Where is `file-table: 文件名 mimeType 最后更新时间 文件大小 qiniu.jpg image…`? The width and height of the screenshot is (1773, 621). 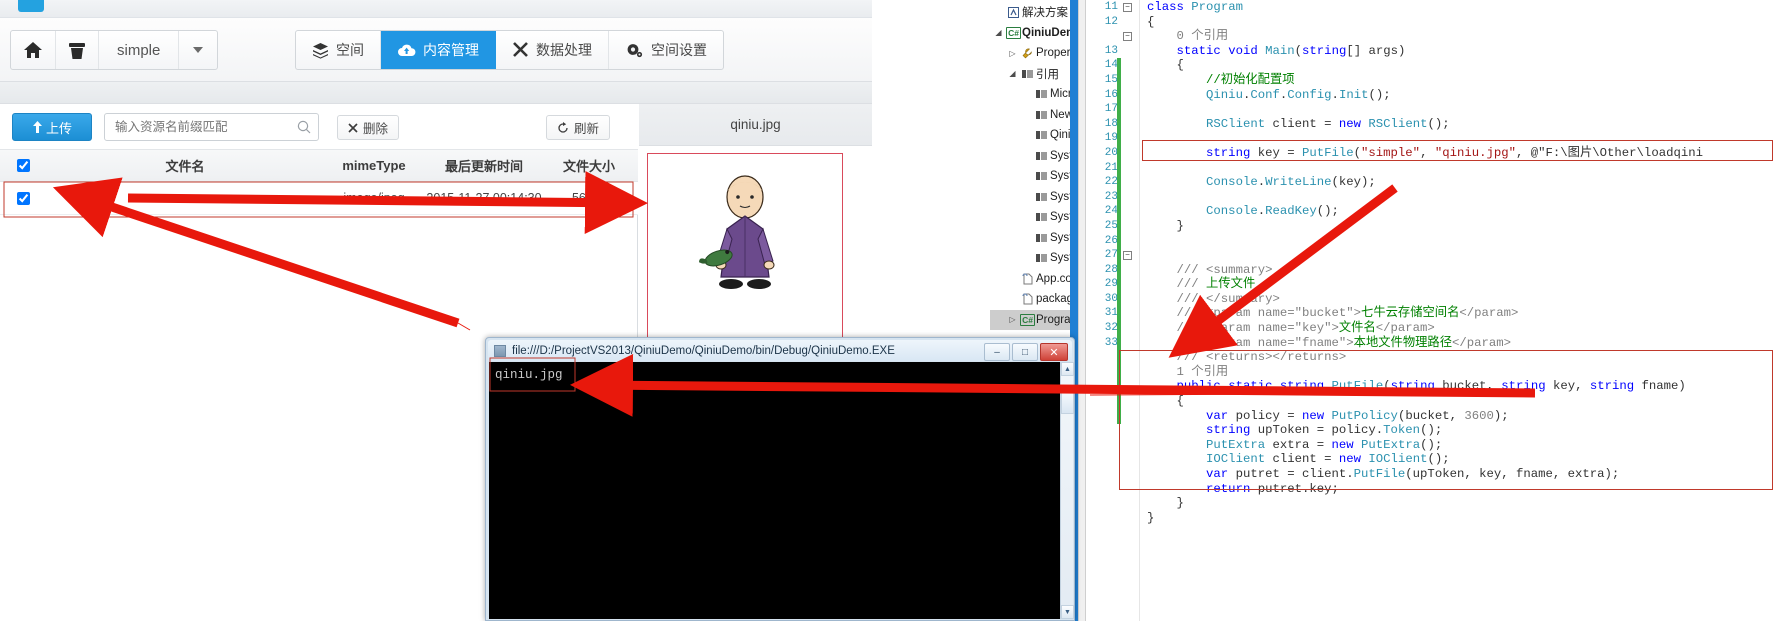
file-table: 文件名 mimeType 最后更新时间 文件大小 qiniu.jpg image… is located at coordinates (319, 182).